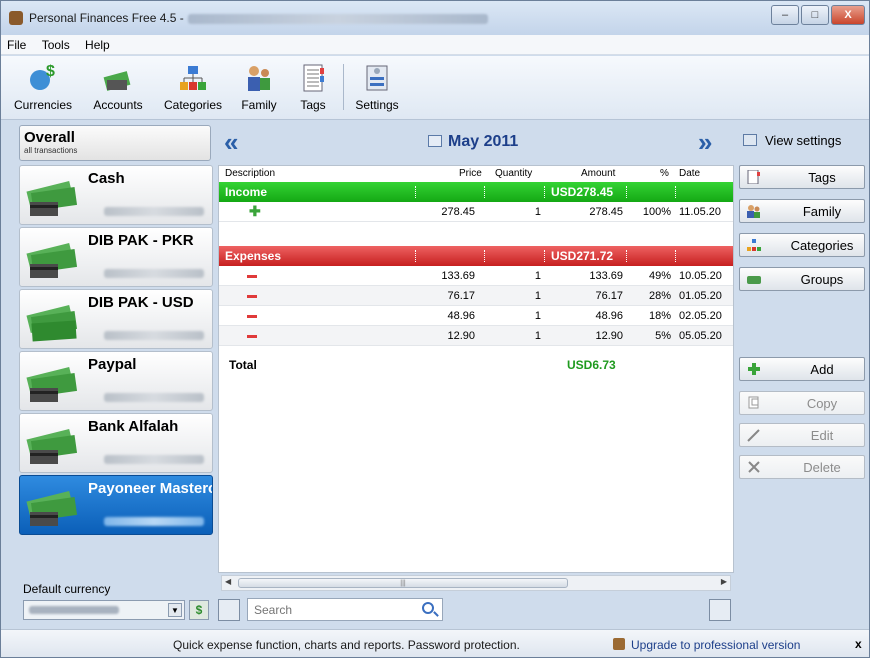 The height and width of the screenshot is (658, 870). I want to click on add-button: Add, so click(802, 369).